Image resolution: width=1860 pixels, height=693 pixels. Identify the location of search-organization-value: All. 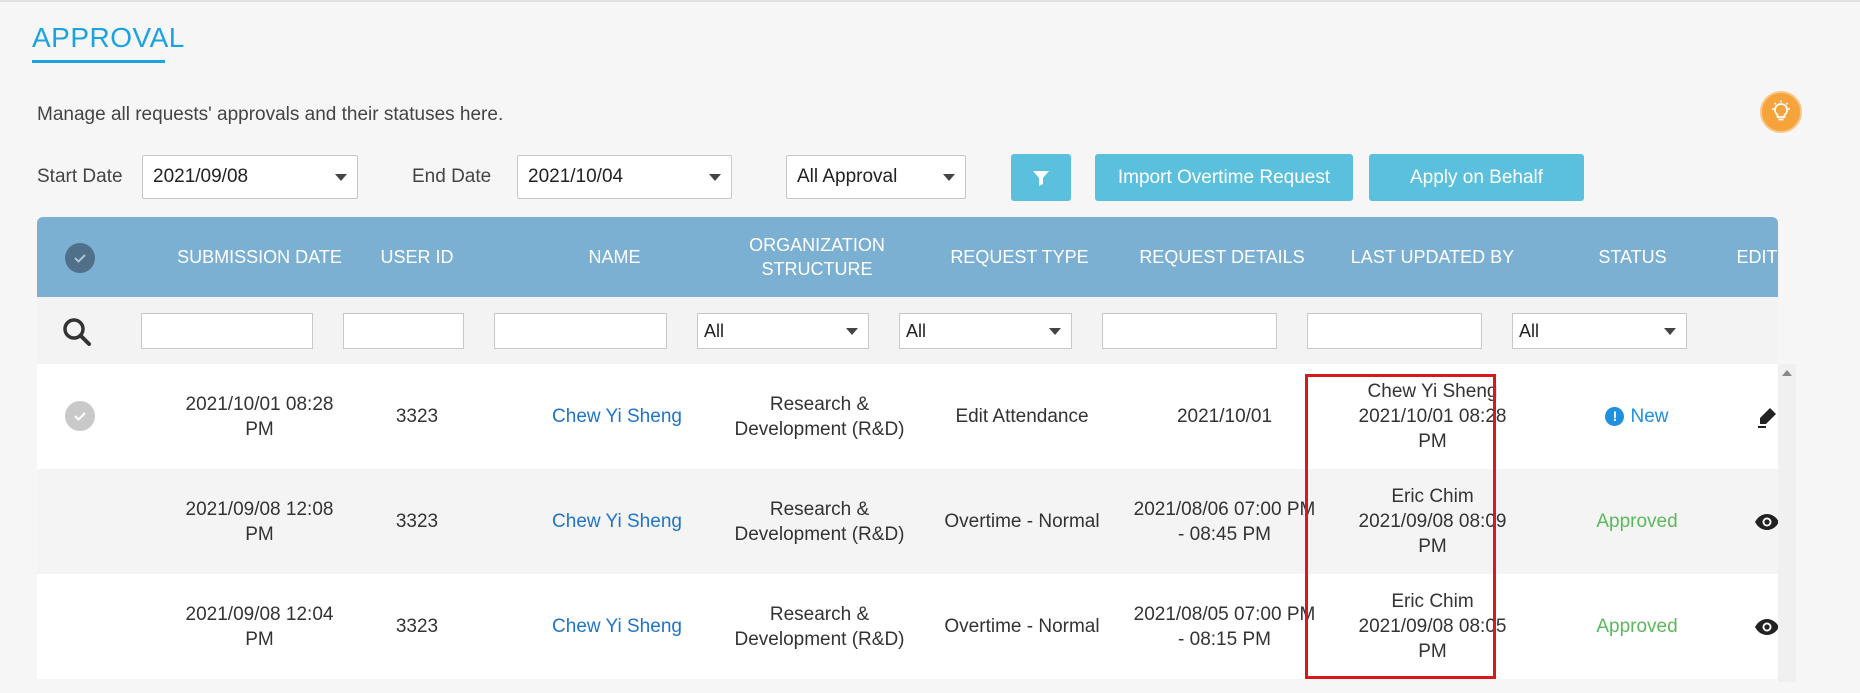
(714, 330).